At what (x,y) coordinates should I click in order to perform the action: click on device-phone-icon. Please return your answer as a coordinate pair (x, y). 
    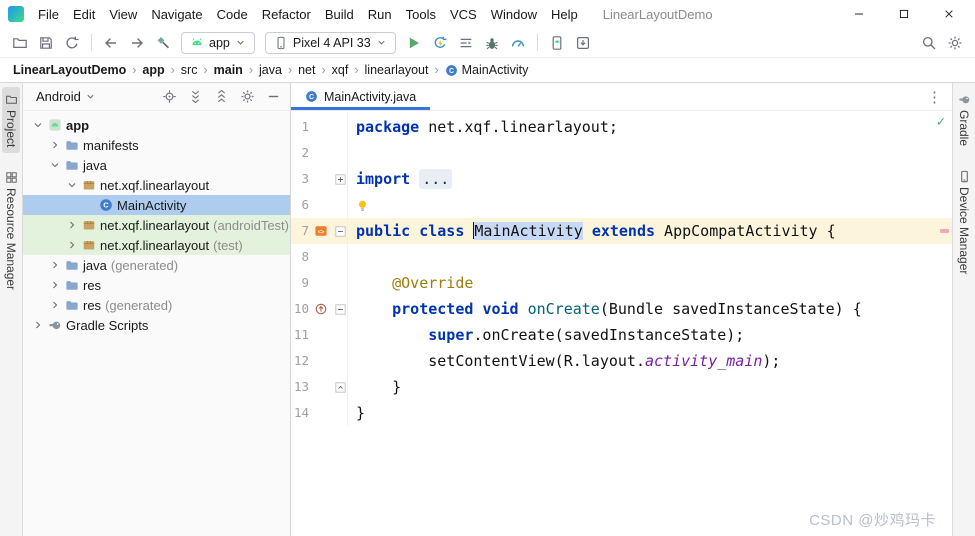
    Looking at the image, I should click on (281, 43).